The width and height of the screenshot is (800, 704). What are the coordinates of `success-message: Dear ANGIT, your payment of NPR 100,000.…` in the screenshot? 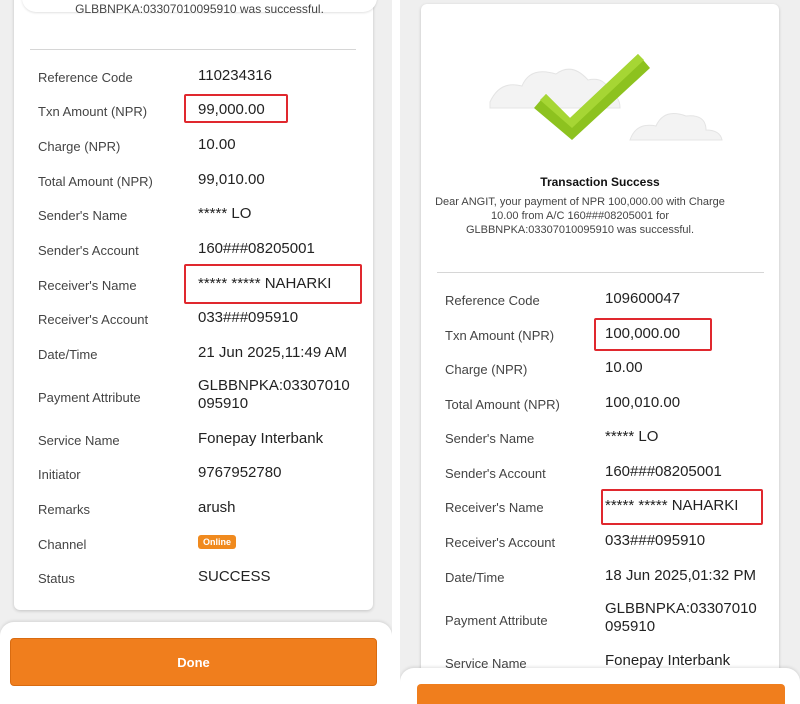 It's located at (580, 216).